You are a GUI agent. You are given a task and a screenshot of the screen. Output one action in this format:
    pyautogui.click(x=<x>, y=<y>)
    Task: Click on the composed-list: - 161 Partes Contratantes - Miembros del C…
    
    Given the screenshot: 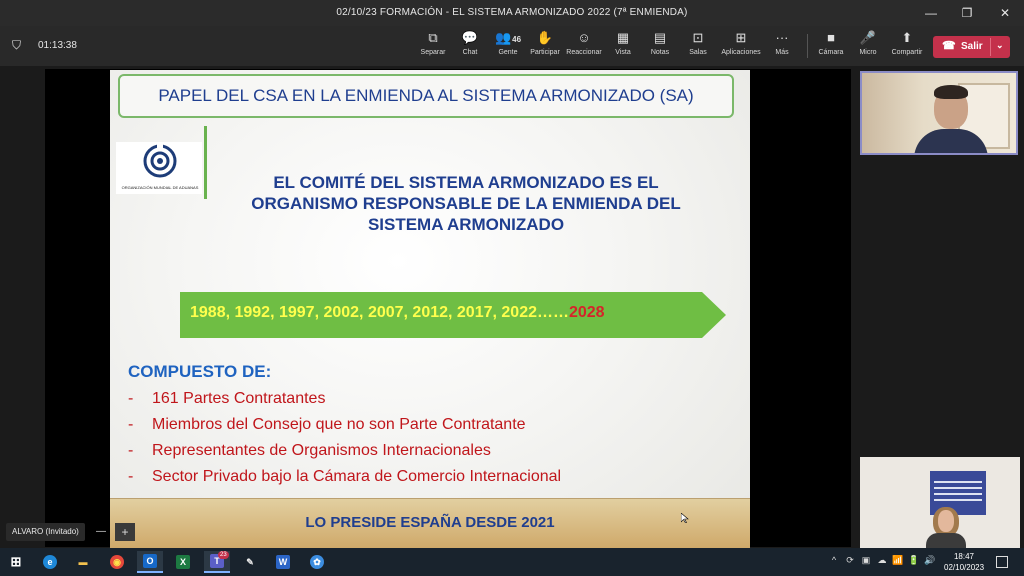 What is the action you would take?
    pyautogui.click(x=344, y=442)
    